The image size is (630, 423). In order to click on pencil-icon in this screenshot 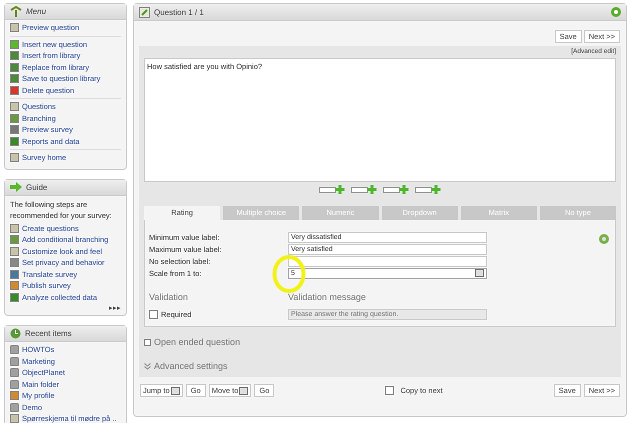, I will do `click(144, 12)`.